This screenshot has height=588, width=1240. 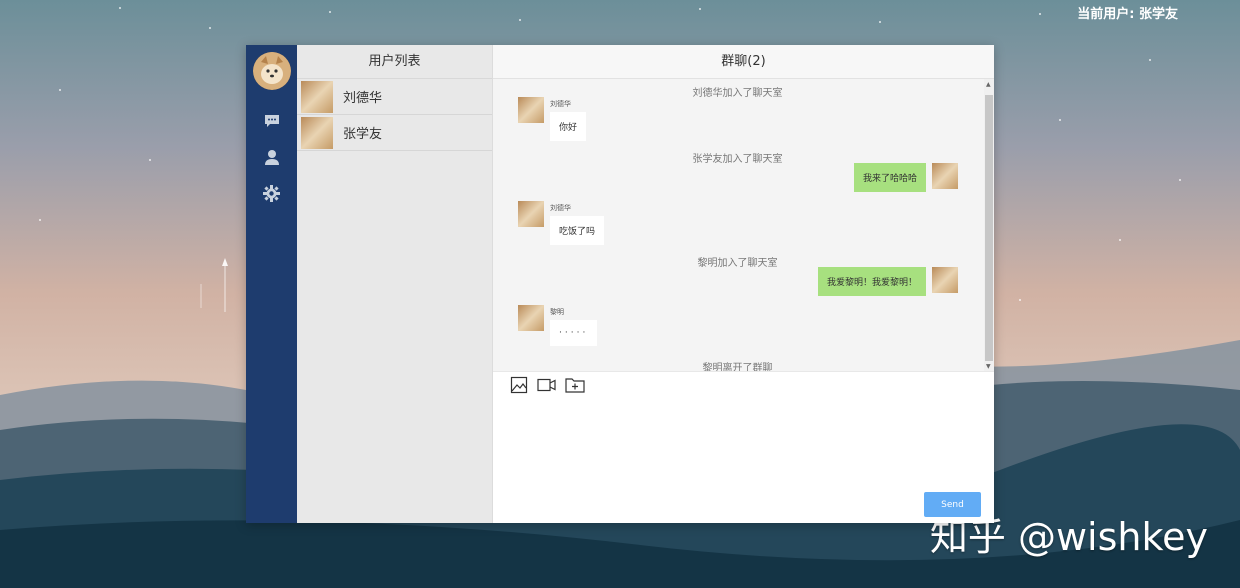 I want to click on message-item: 刘德华 你好, so click(x=552, y=119).